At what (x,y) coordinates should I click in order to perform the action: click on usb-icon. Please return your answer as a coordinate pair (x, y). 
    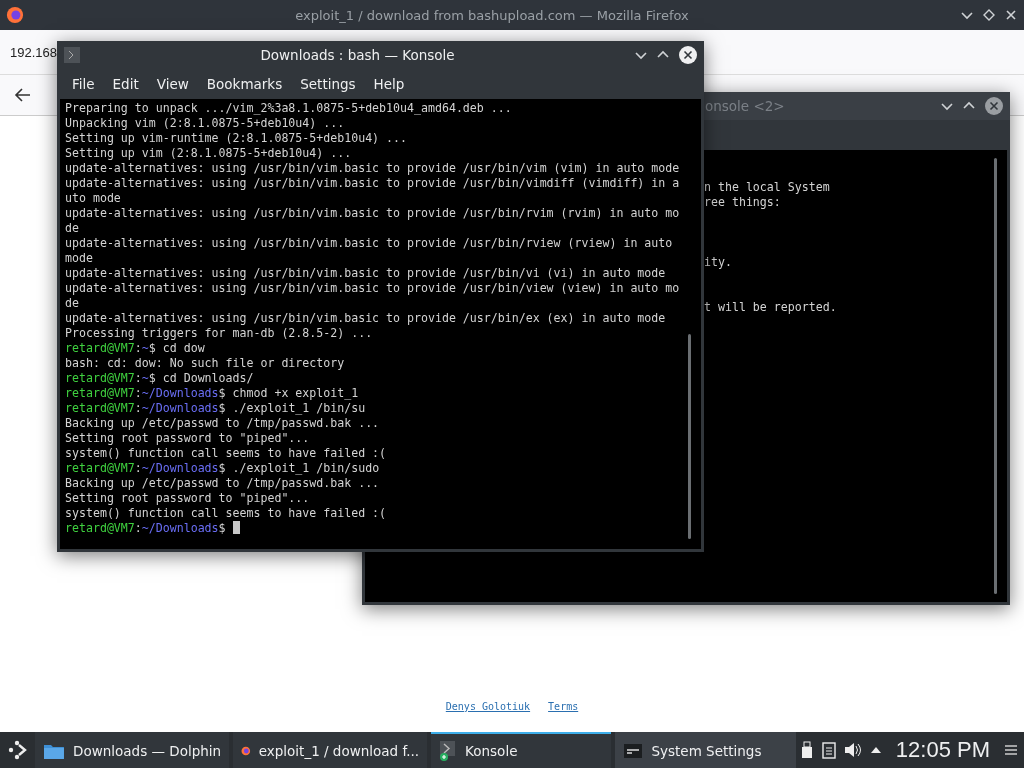
    Looking at the image, I should click on (806, 750).